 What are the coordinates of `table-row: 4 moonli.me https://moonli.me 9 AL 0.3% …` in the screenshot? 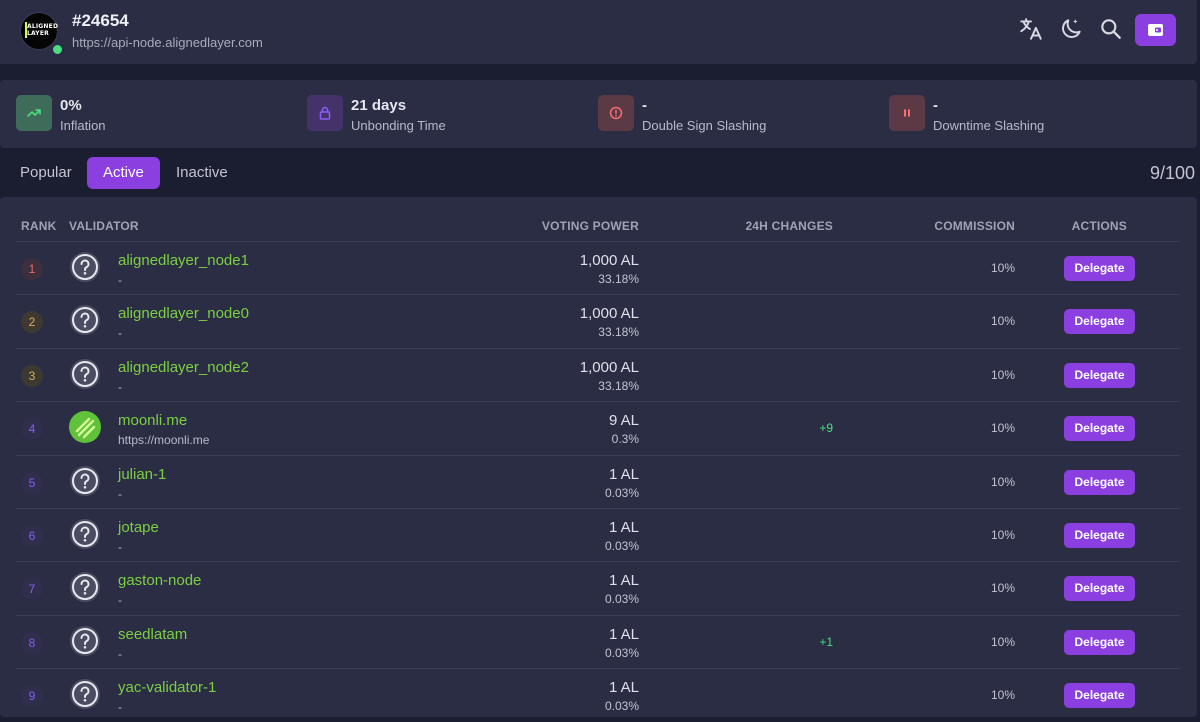 It's located at (598, 428).